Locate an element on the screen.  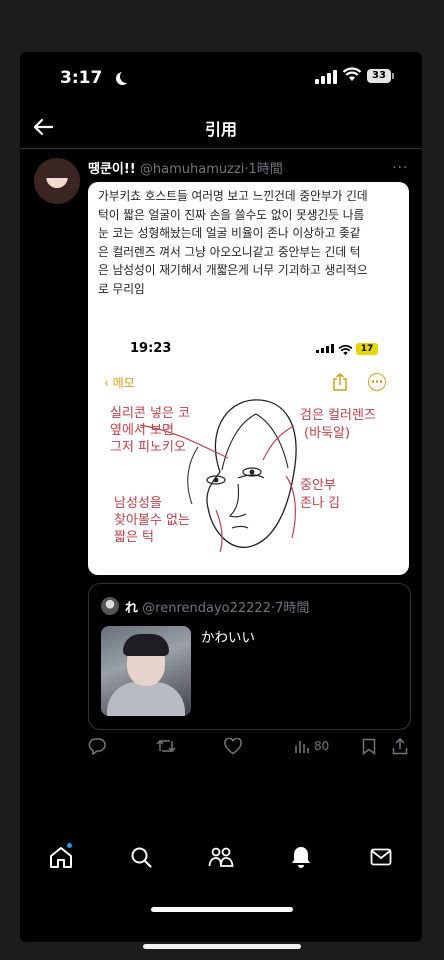
memo-back-label: ‹ 메모 is located at coordinates (119, 382).